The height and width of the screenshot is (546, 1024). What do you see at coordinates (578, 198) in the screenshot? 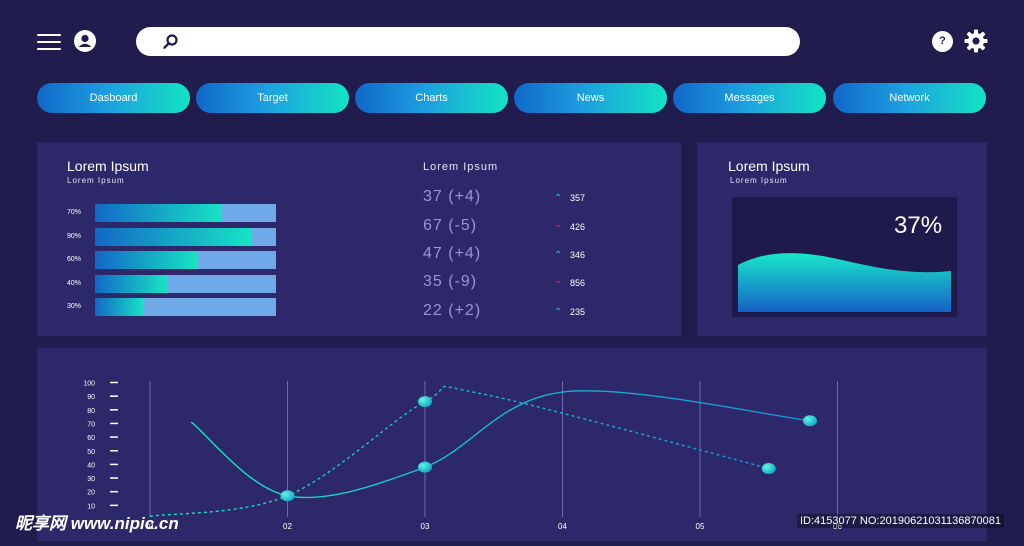
I see `stat-count: 357` at bounding box center [578, 198].